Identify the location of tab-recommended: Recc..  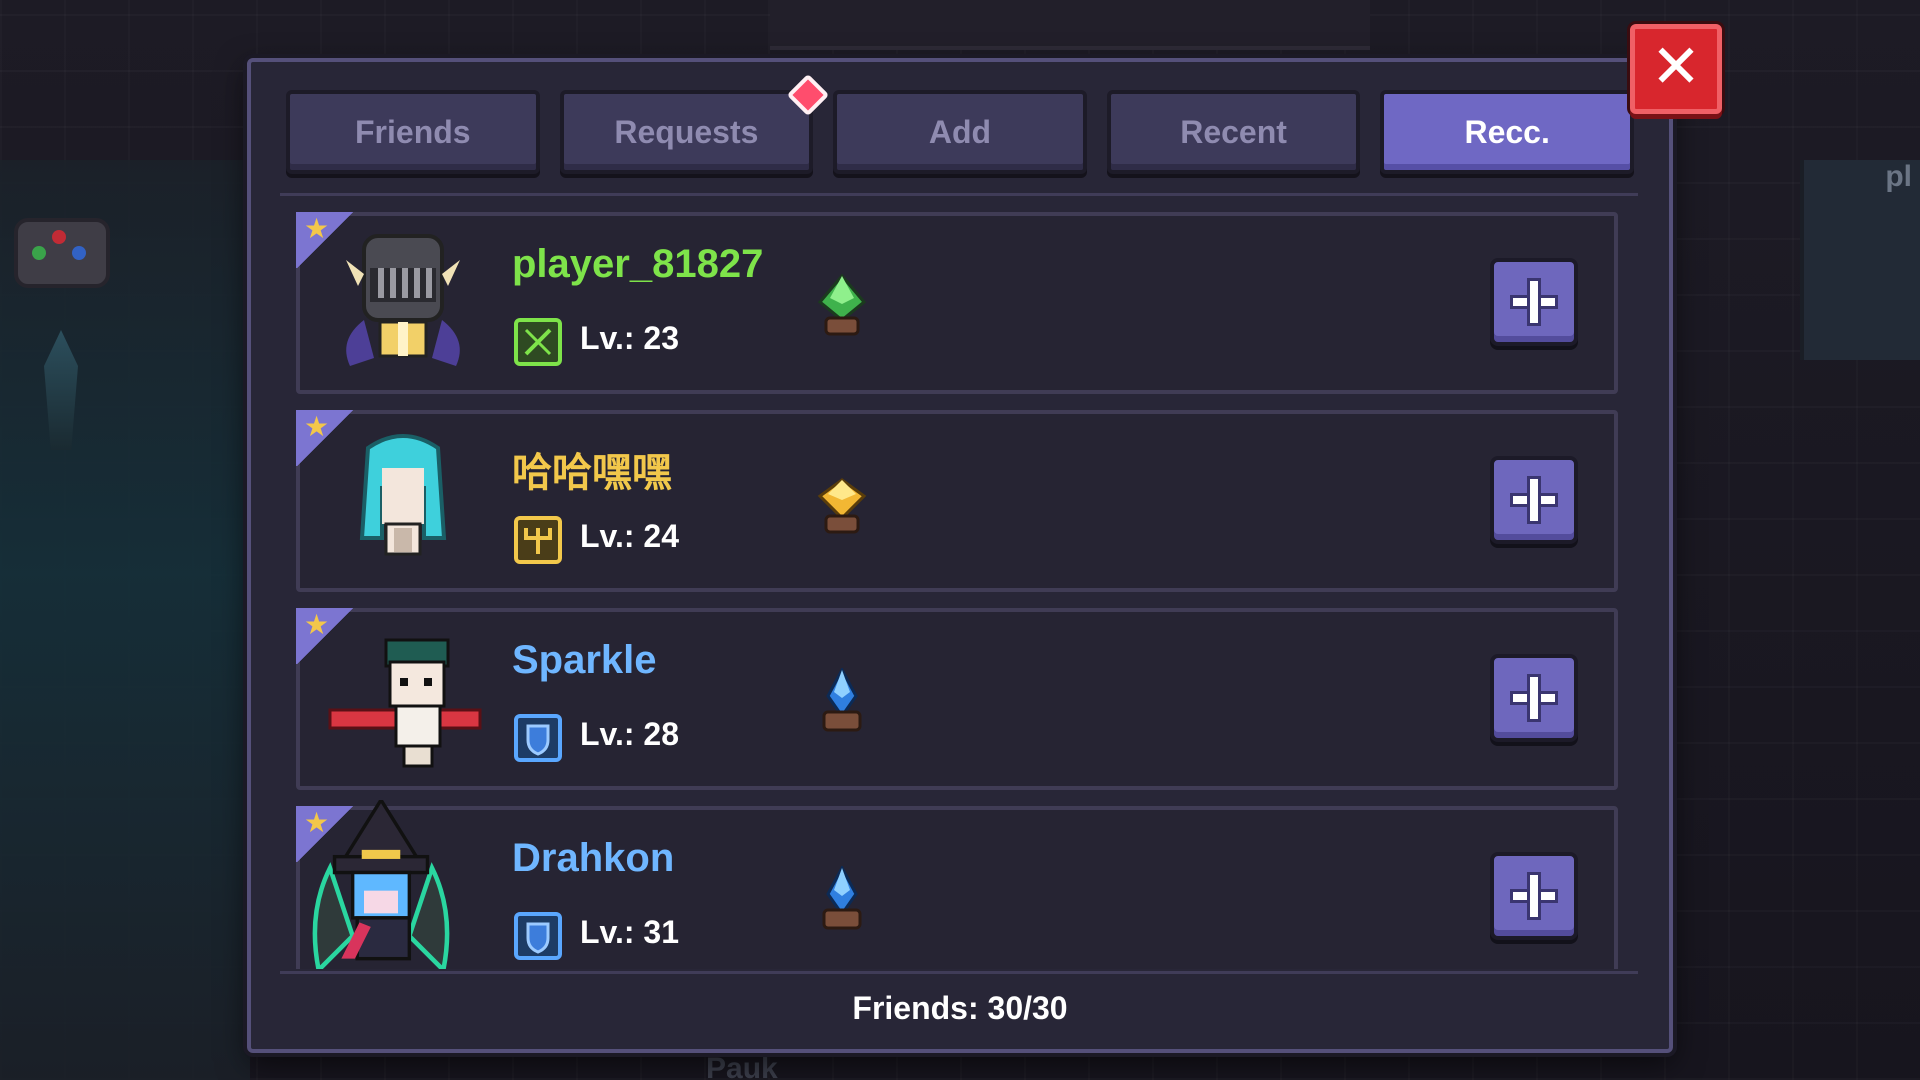
(1507, 132).